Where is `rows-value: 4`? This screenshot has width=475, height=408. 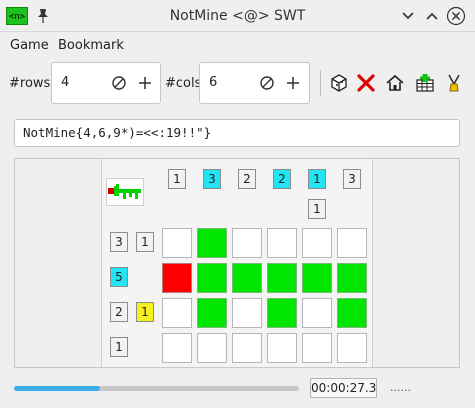
rows-value: 4 is located at coordinates (65, 83).